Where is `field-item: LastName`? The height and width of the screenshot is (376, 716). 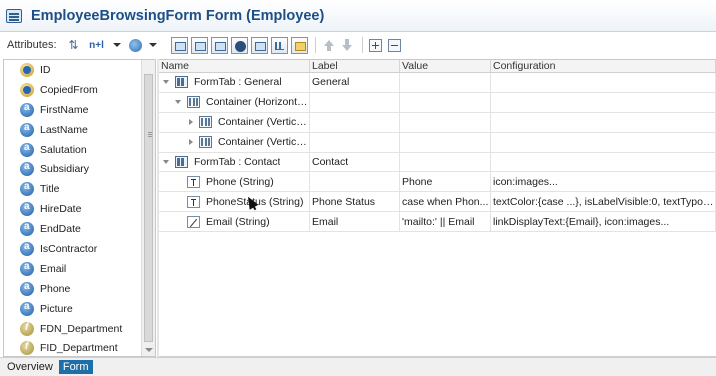
field-item: LastName is located at coordinates (73, 130).